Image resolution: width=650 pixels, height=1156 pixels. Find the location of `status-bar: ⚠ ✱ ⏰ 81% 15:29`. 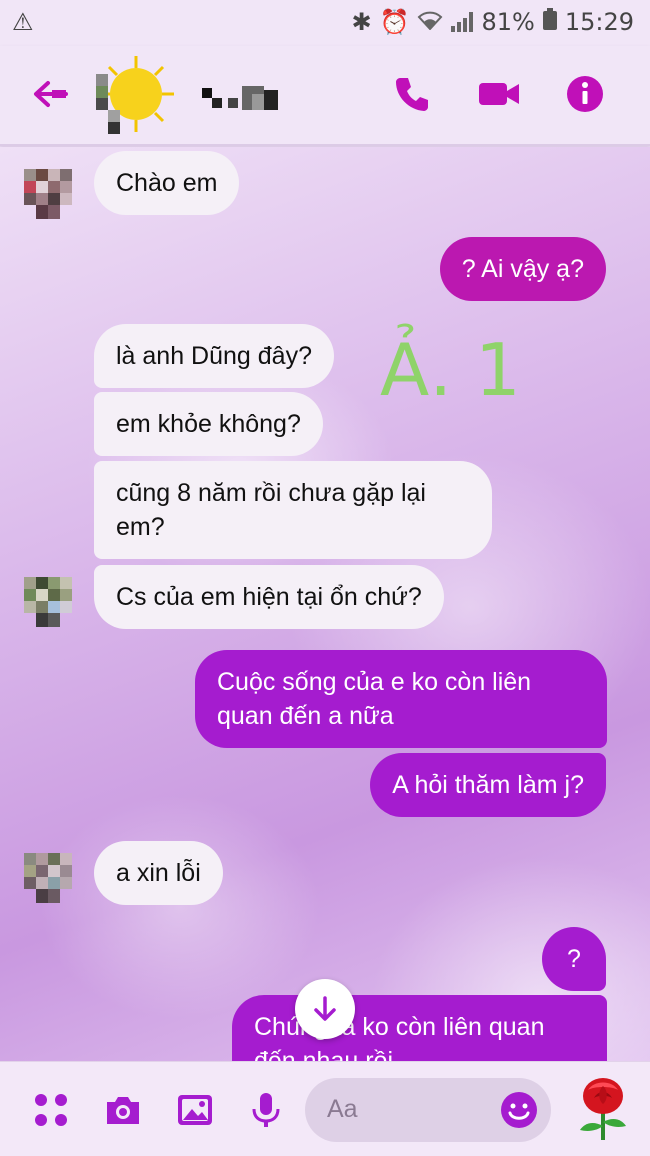

status-bar: ⚠ ✱ ⏰ 81% 15:29 is located at coordinates (325, 23).